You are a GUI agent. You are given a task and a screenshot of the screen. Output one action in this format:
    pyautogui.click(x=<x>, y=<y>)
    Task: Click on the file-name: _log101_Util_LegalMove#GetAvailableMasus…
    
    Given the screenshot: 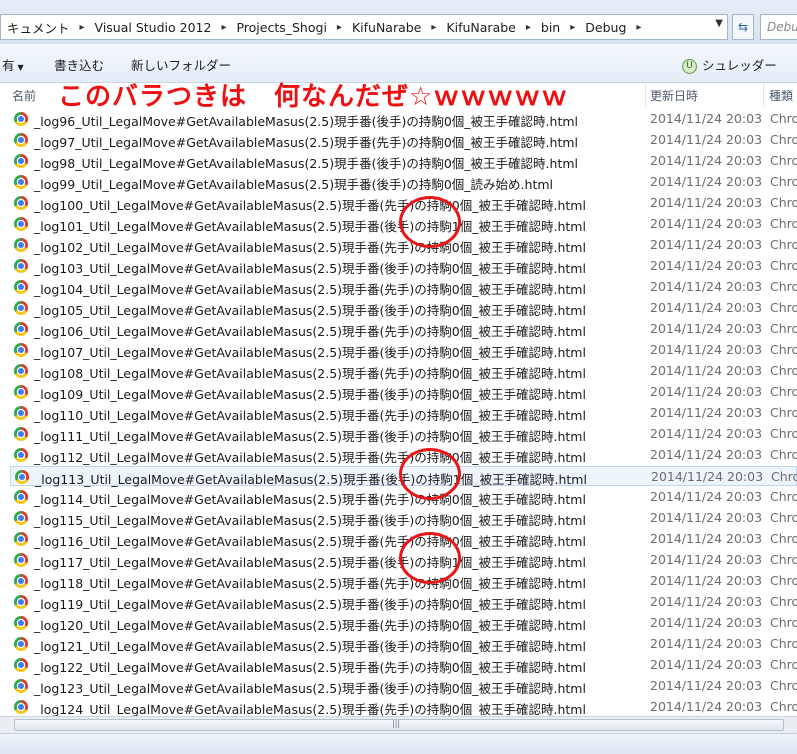 What is the action you would take?
    pyautogui.click(x=310, y=226)
    